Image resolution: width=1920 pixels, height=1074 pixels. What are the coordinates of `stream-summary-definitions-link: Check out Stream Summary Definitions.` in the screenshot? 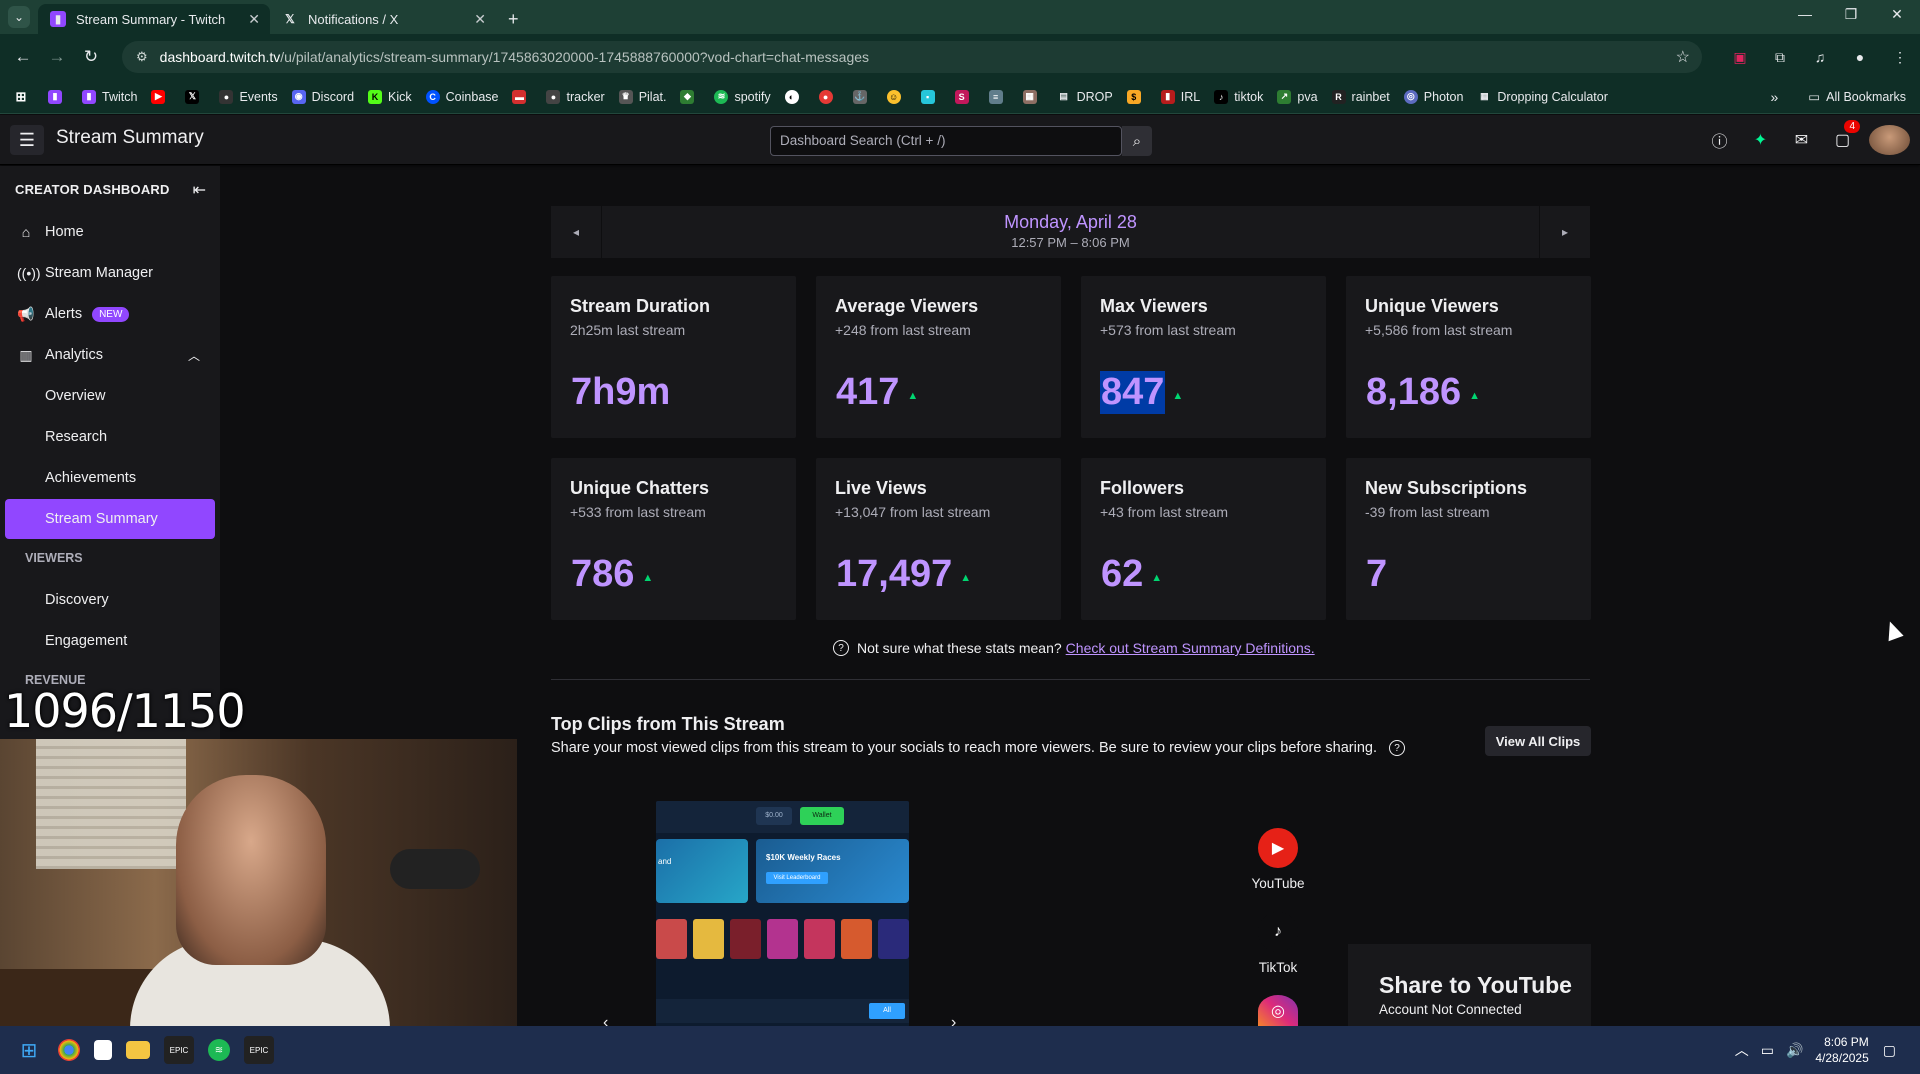 It's located at (1190, 648).